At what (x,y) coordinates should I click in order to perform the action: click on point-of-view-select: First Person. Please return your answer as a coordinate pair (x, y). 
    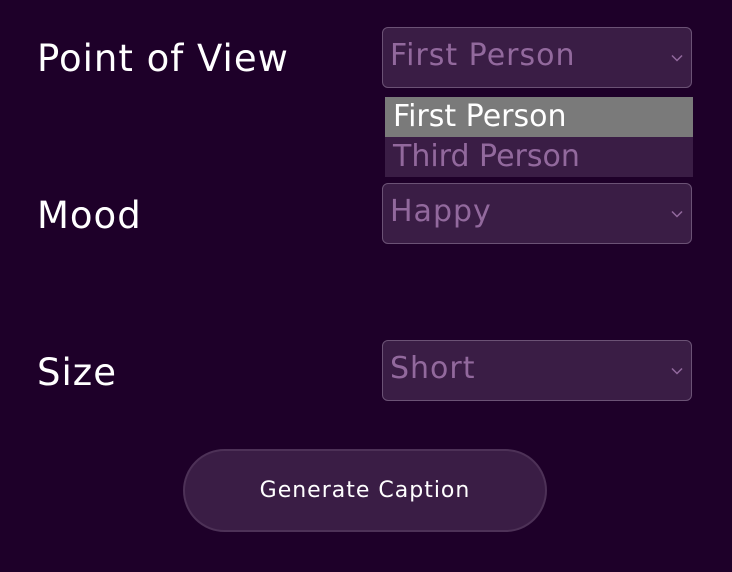
    Looking at the image, I should click on (537, 57).